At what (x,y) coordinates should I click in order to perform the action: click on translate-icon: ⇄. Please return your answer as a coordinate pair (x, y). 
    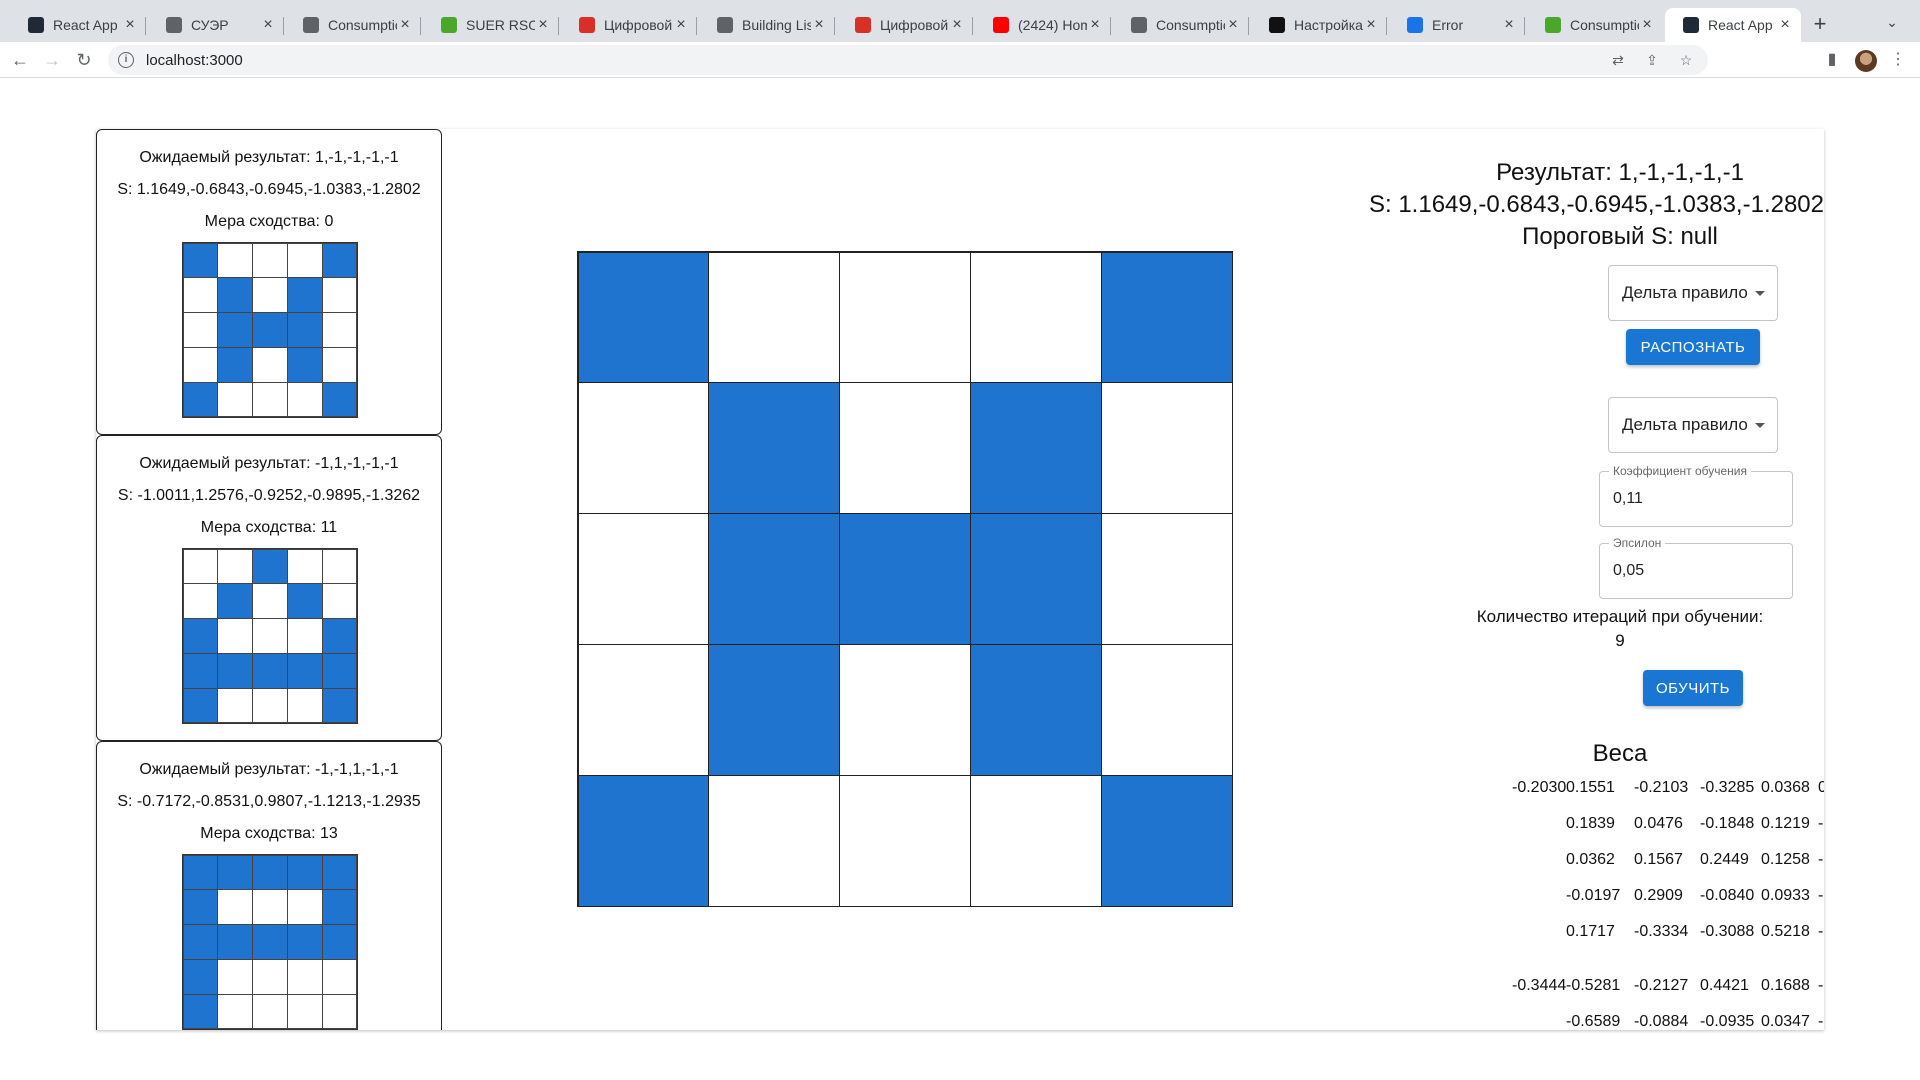
    Looking at the image, I should click on (1618, 60).